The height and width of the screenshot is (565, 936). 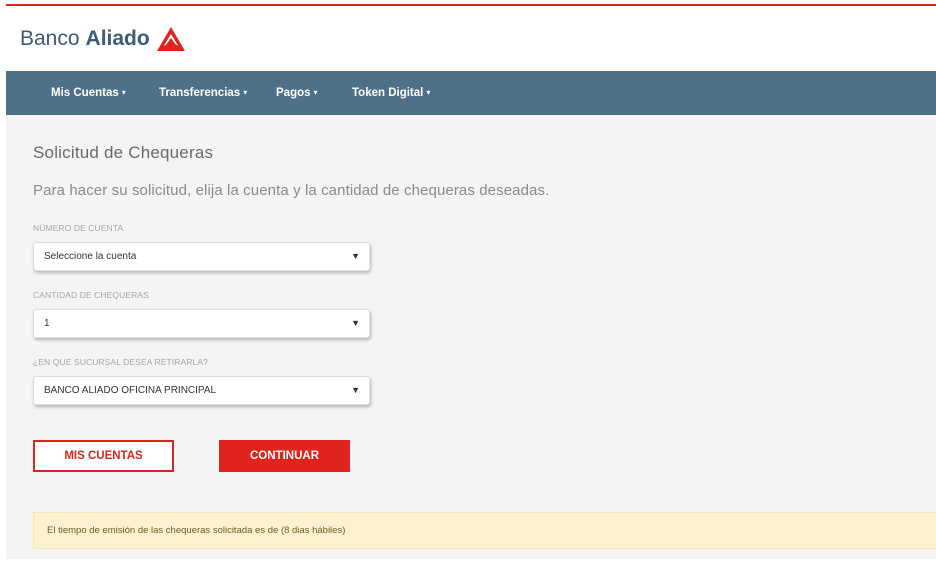 I want to click on branch-select-value: BANCO ALIADO OFICINA PRINCIPAL, so click(x=130, y=390).